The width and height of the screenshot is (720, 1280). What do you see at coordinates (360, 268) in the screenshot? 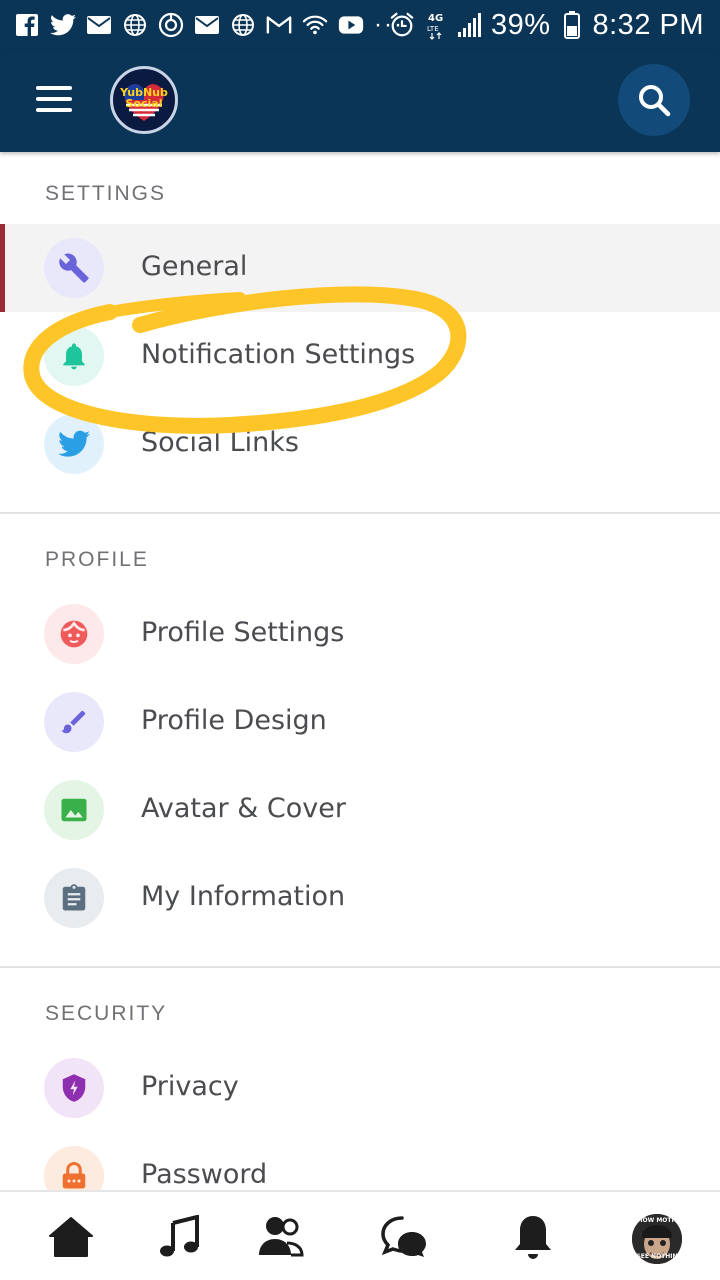
I see `menu-item-general: General` at bounding box center [360, 268].